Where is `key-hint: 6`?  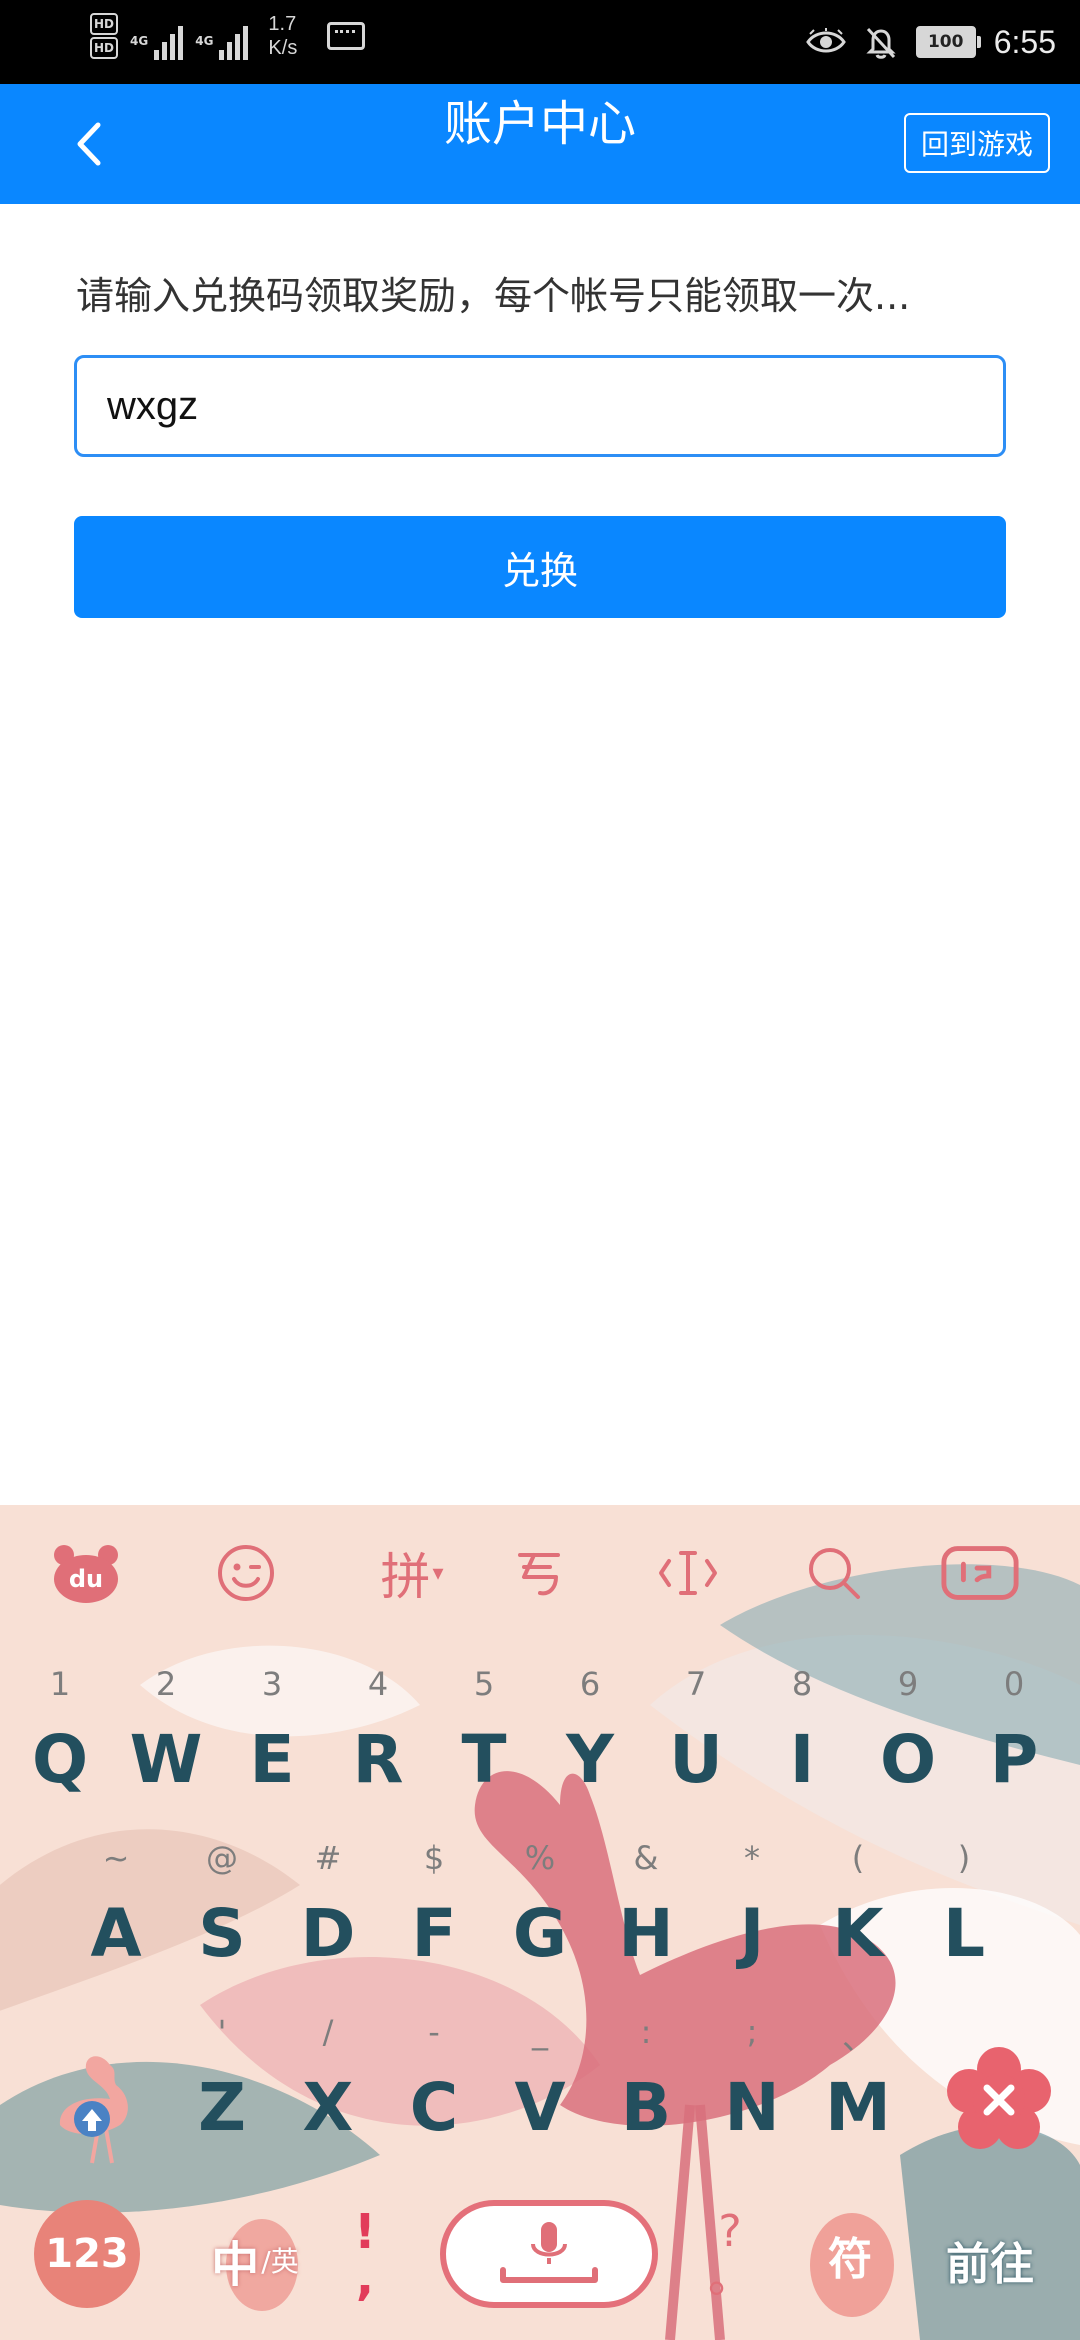
key-hint: 6 is located at coordinates (590, 1684).